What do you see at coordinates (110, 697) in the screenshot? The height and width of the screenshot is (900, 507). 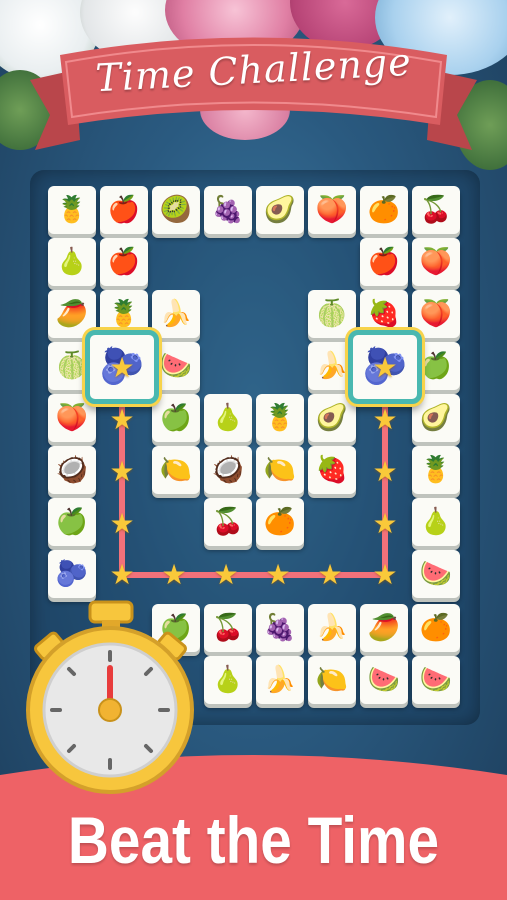 I see `stopwatch-icon` at bounding box center [110, 697].